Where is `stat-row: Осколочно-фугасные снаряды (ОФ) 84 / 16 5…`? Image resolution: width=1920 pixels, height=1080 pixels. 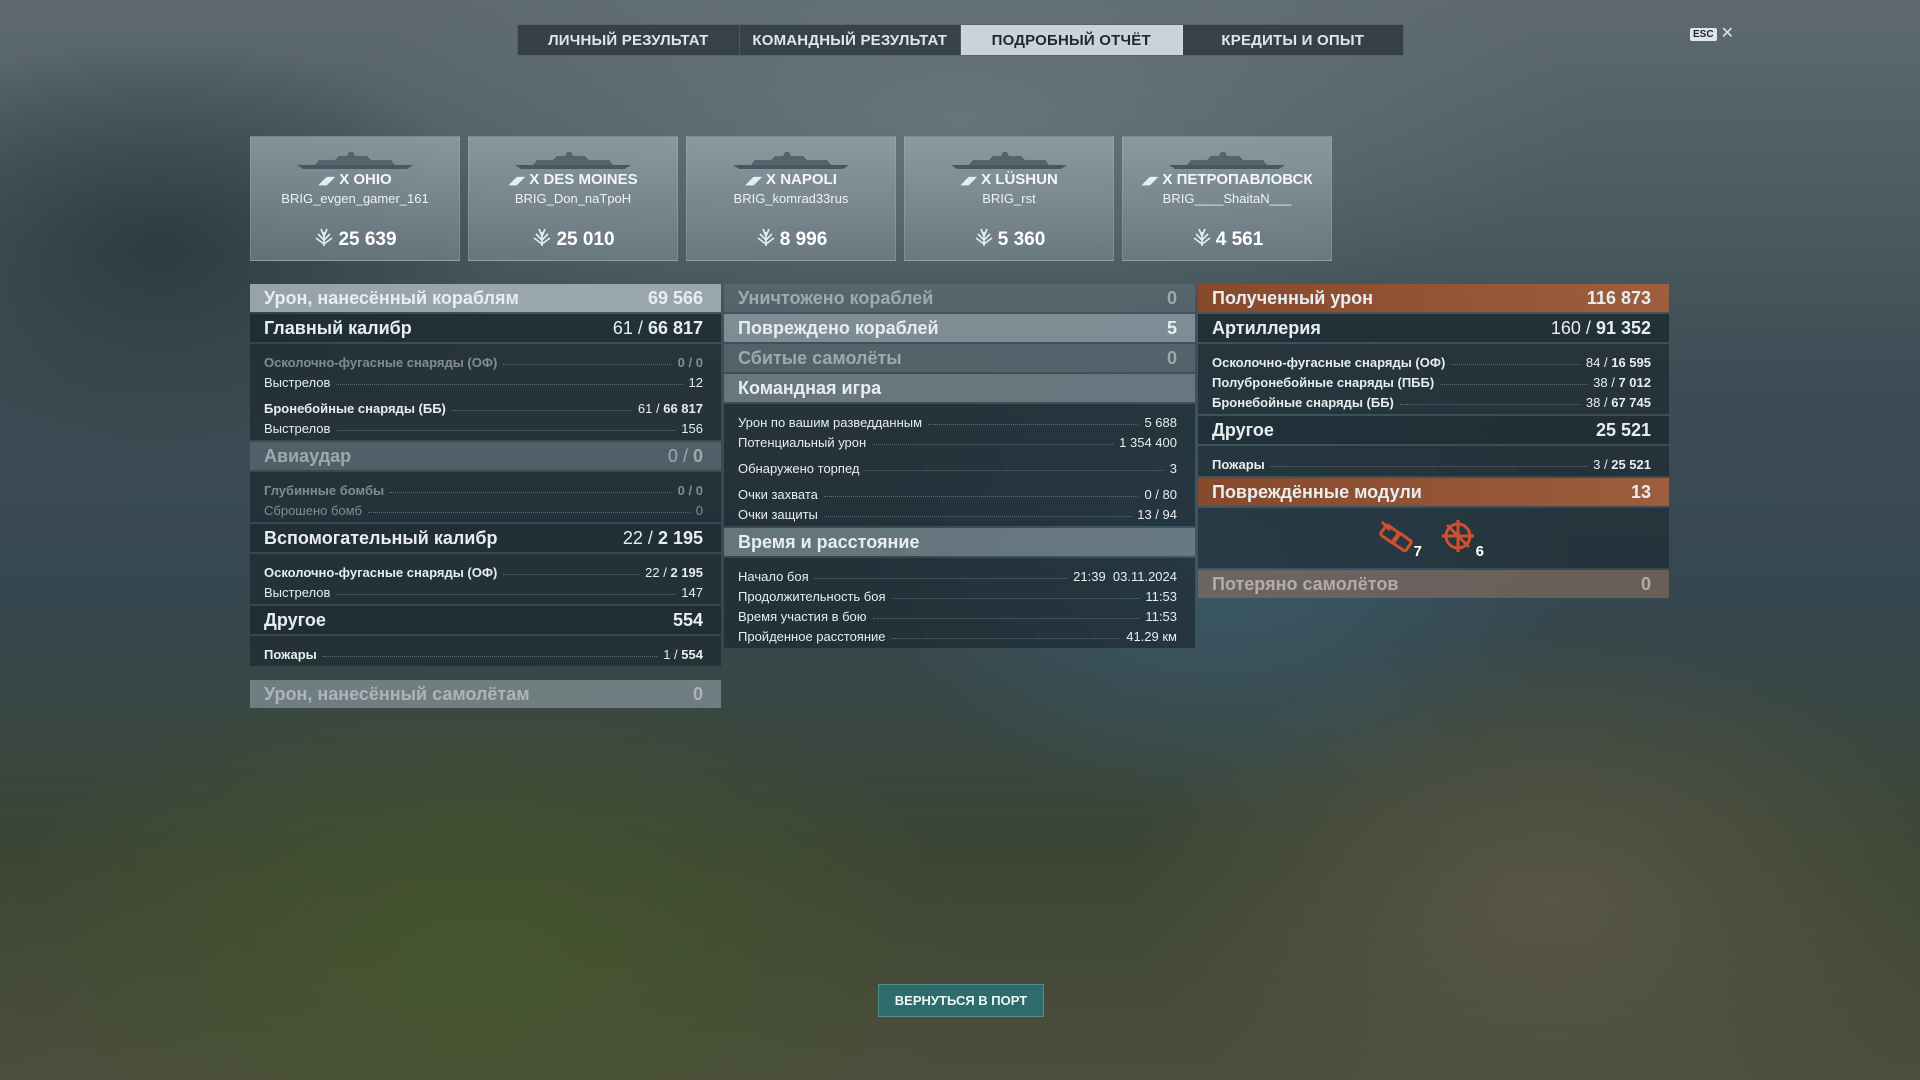
stat-row: Осколочно-фугасные снаряды (ОФ) 84 / 16 5… is located at coordinates (1431, 362).